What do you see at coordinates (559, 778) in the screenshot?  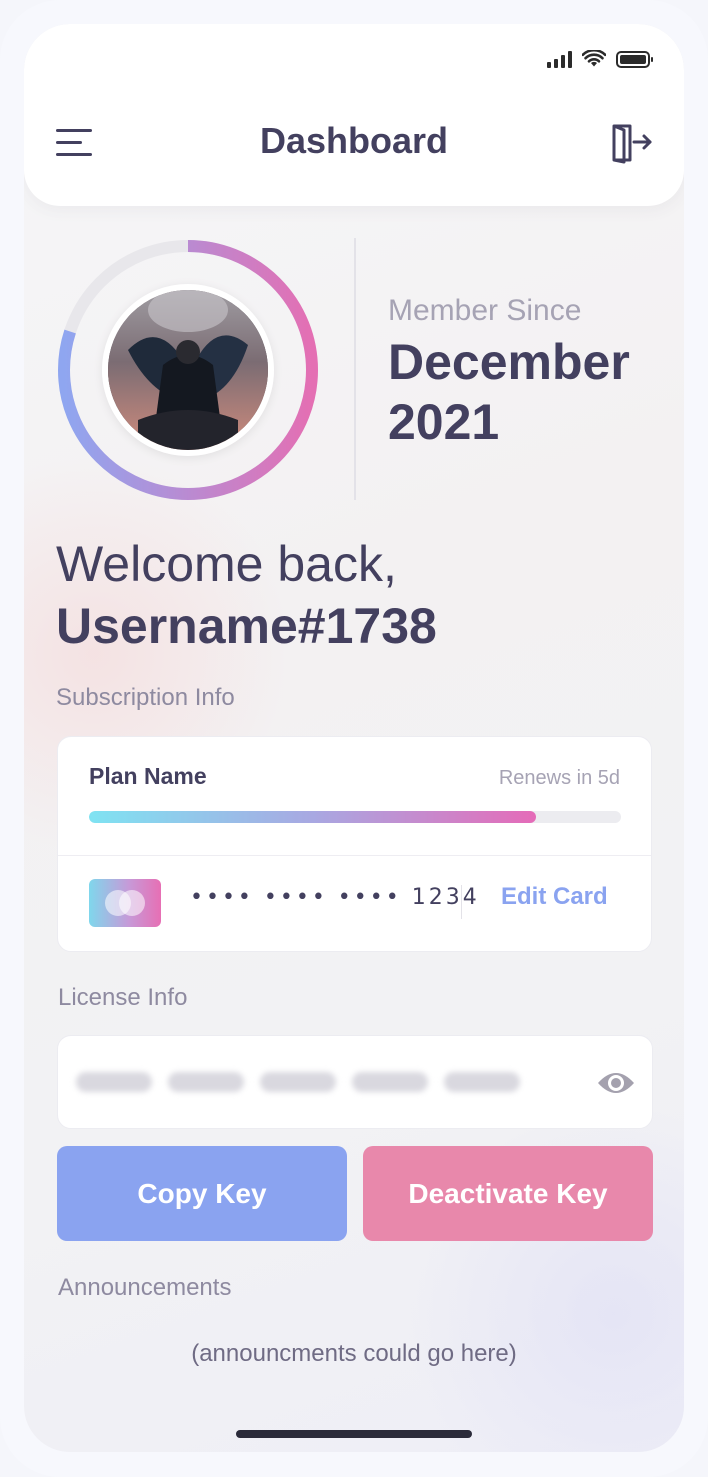 I see `renewal-text: Renews in 5d` at bounding box center [559, 778].